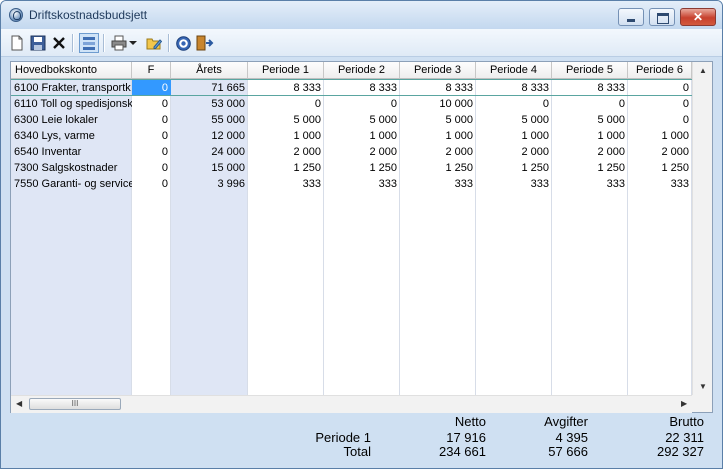  What do you see at coordinates (362, 136) in the screenshot?
I see `cell-period-2: 1 000` at bounding box center [362, 136].